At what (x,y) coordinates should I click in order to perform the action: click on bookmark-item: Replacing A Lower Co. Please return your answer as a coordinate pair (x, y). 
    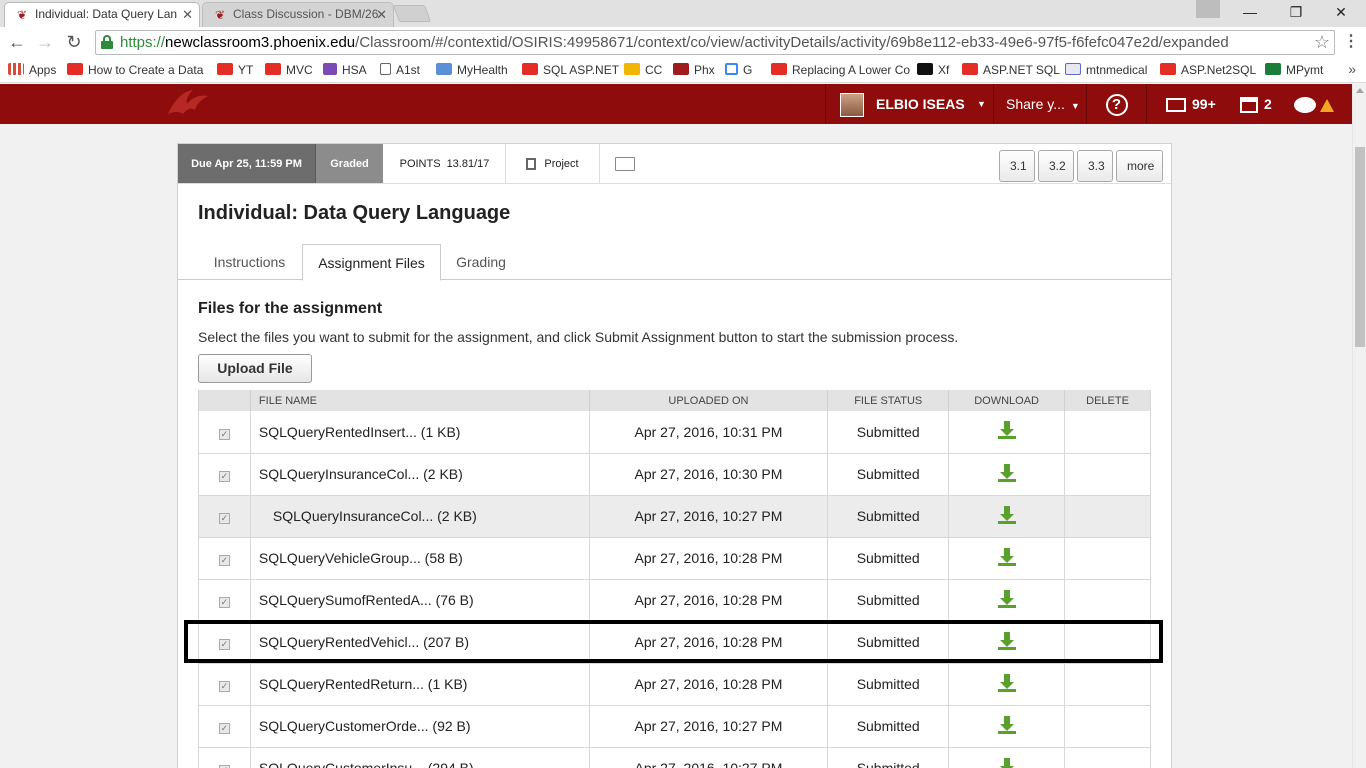
    Looking at the image, I should click on (840, 70).